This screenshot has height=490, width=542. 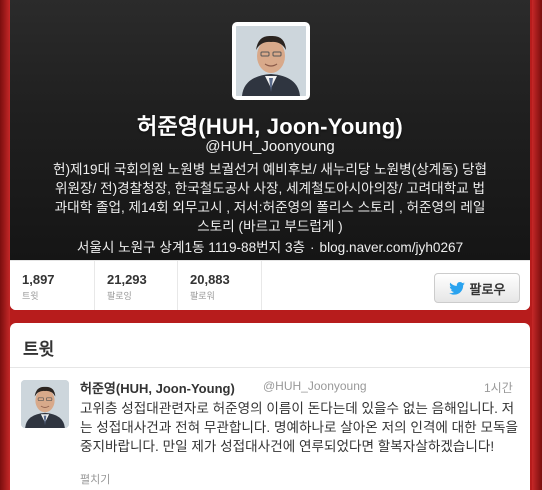 I want to click on followers-count-stat: 20,883 팔로워, so click(x=220, y=285).